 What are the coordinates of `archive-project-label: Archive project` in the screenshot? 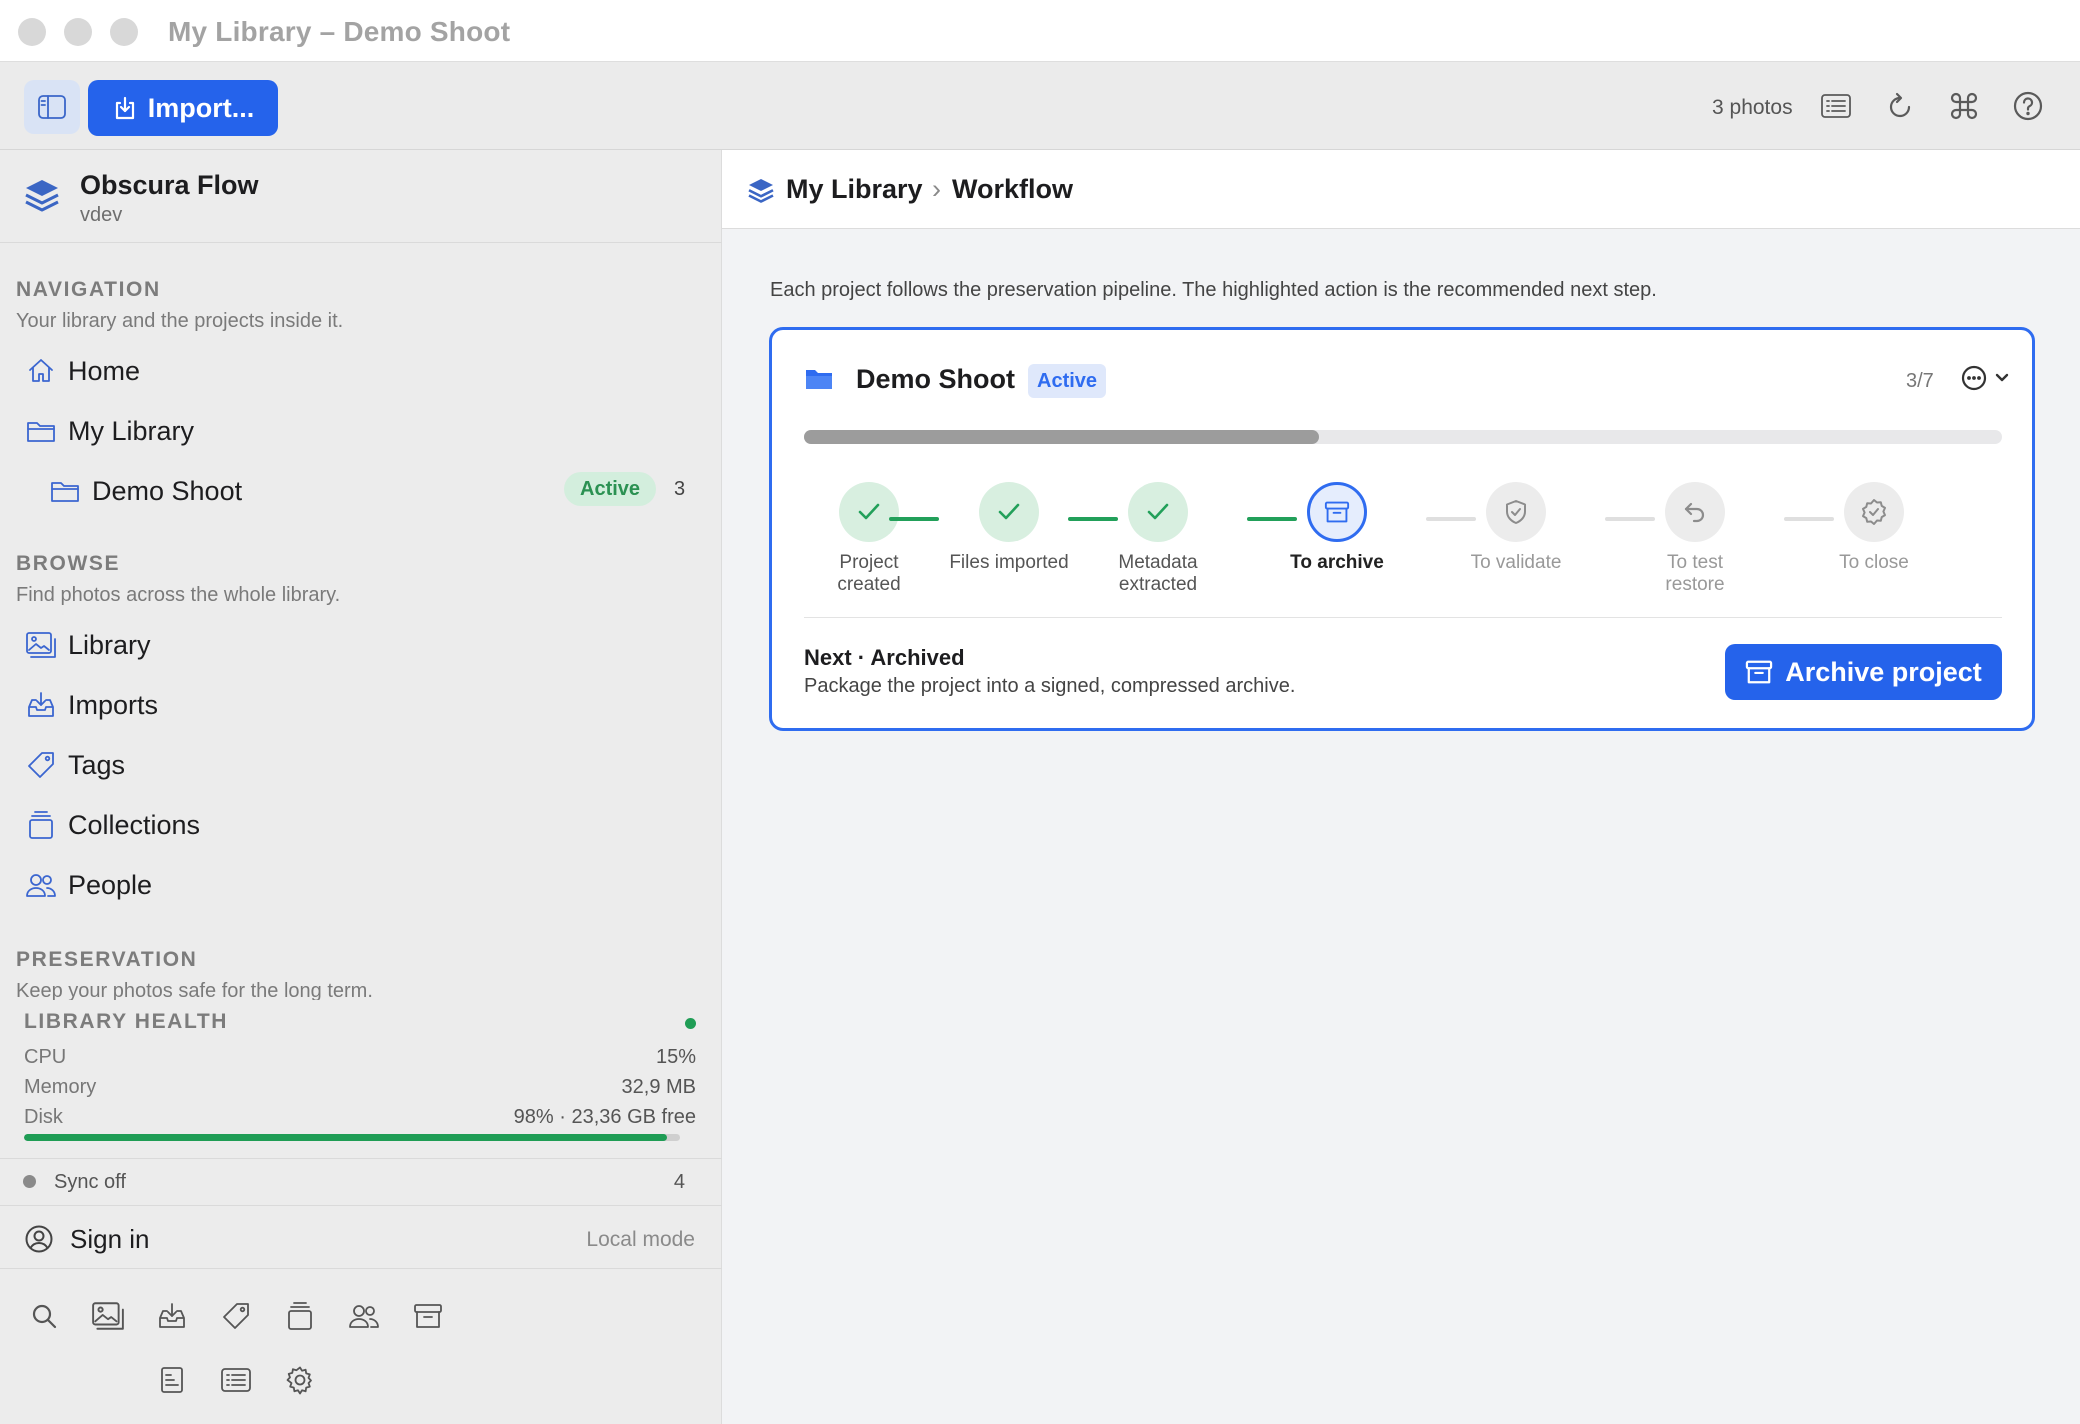 It's located at (1883, 671).